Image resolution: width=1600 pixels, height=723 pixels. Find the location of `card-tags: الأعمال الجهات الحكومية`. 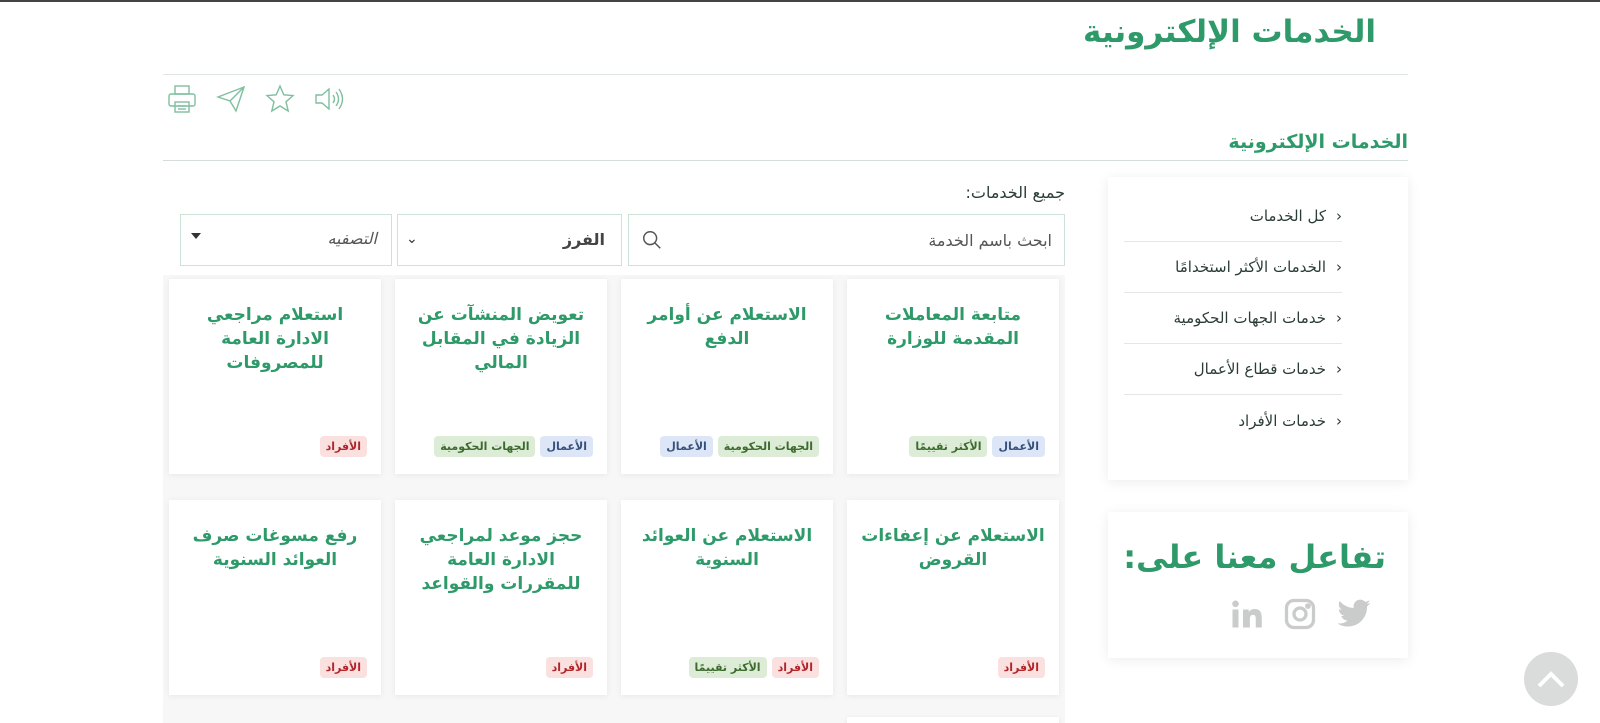

card-tags: الأعمال الجهات الحكومية is located at coordinates (513, 446).